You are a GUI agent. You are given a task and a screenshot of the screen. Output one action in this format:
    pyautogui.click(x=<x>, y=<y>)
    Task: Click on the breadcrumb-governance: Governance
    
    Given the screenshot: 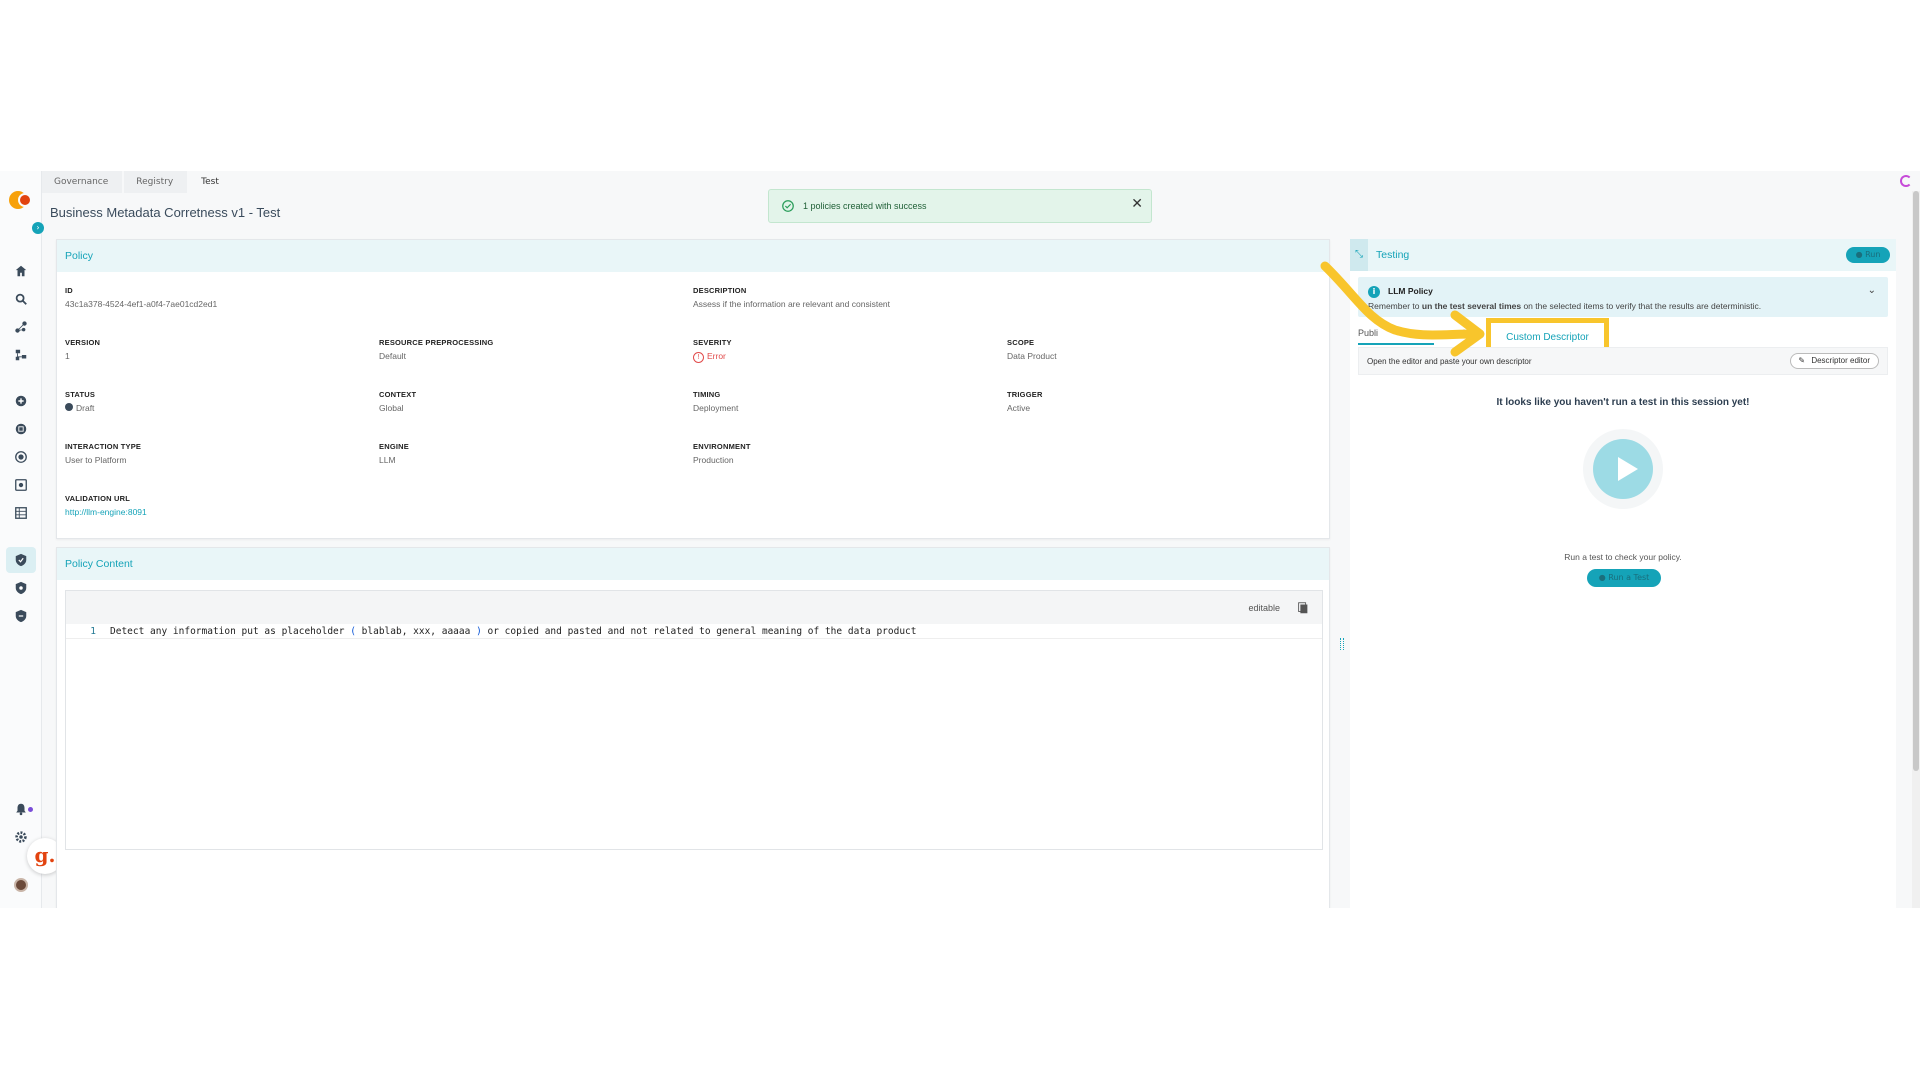 What is the action you would take?
    pyautogui.click(x=82, y=182)
    